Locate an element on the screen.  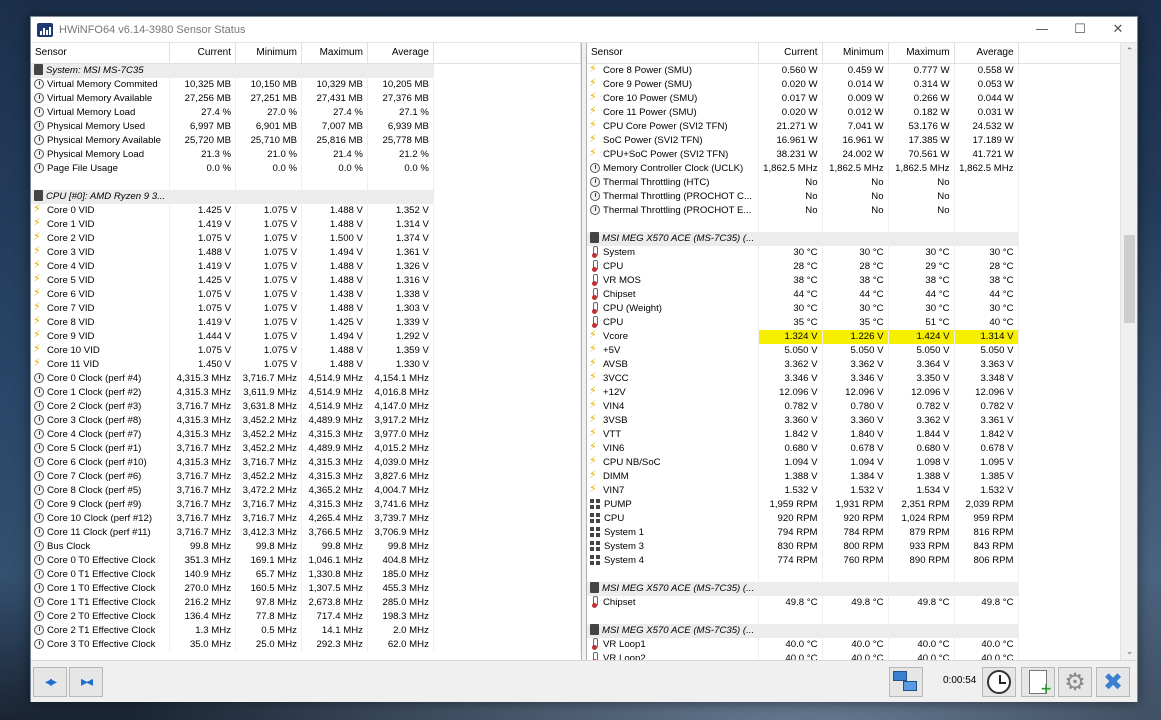
sensor-row: 3VSB3.360 V3.360 V3.362 V3.361 V is located at coordinates (862, 420).